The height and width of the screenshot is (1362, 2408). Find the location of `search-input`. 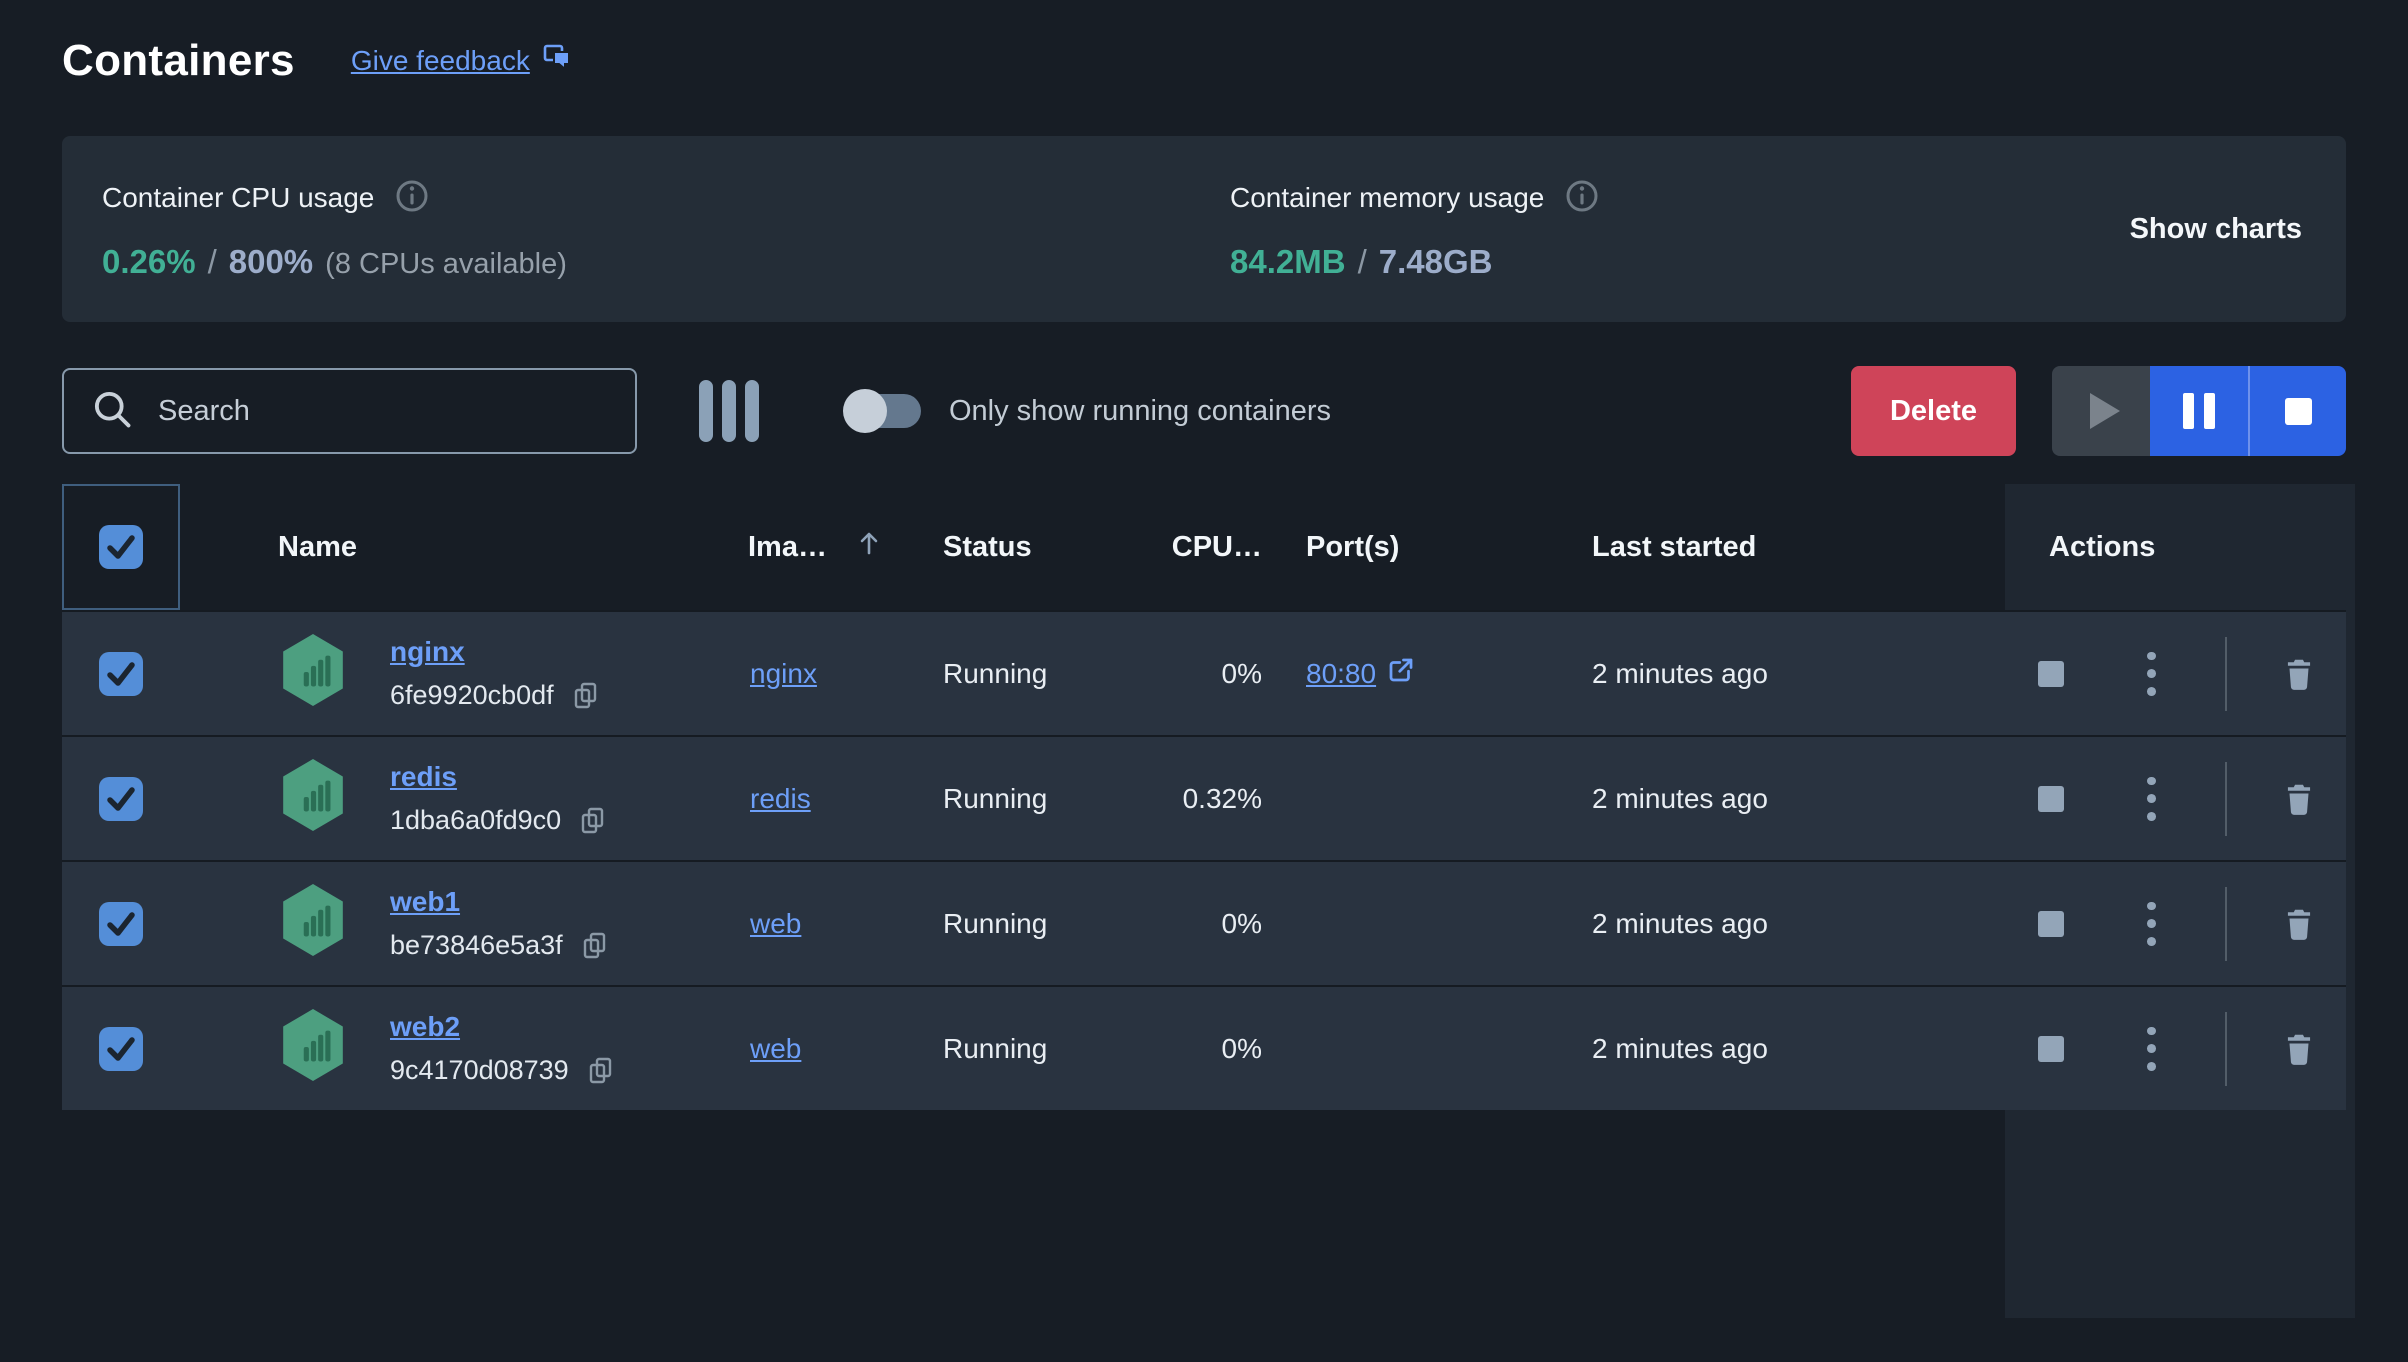

search-input is located at coordinates (383, 411).